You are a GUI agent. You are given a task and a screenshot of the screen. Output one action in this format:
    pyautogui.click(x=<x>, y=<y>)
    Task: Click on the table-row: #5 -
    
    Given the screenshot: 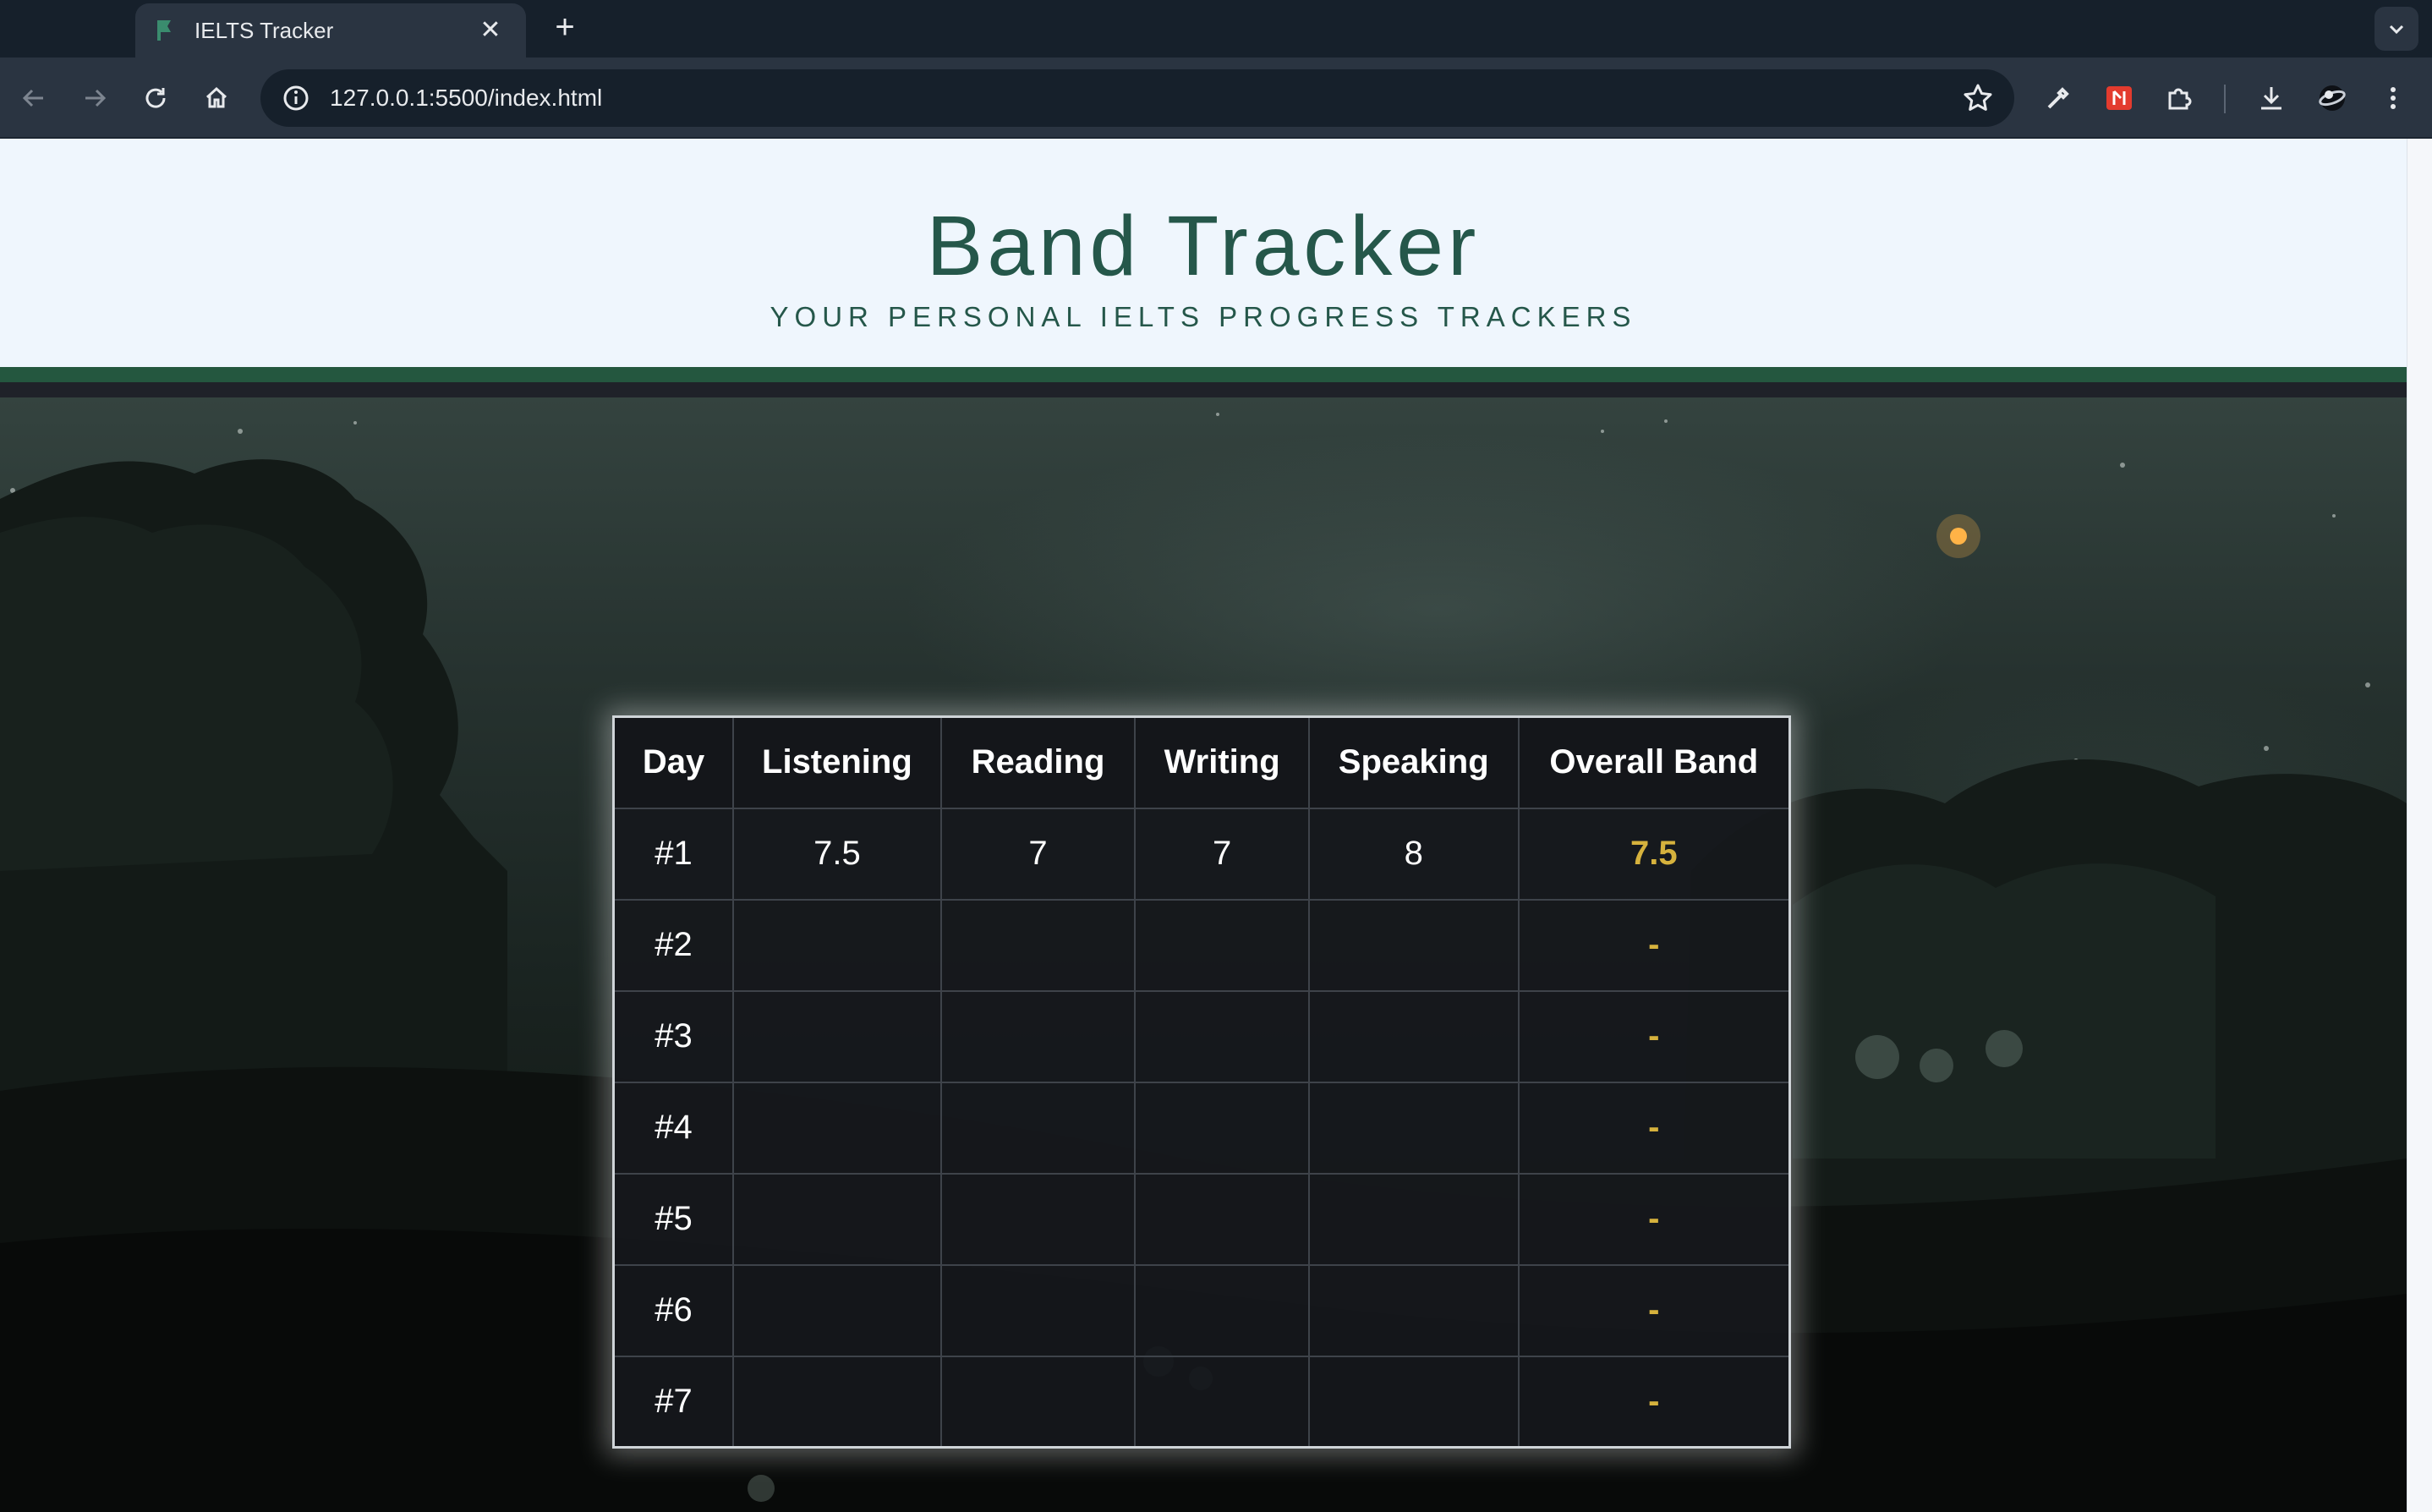 What is the action you would take?
    pyautogui.click(x=1201, y=1219)
    